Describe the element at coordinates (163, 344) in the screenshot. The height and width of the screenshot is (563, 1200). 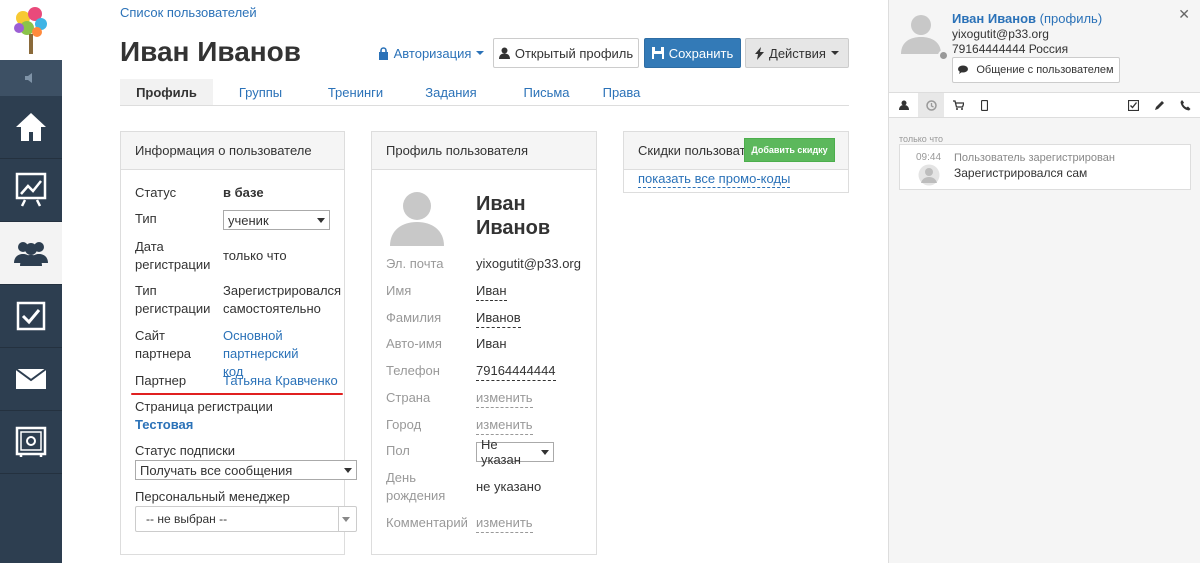
I see `partner-site-label: Сайт партнера` at that location.